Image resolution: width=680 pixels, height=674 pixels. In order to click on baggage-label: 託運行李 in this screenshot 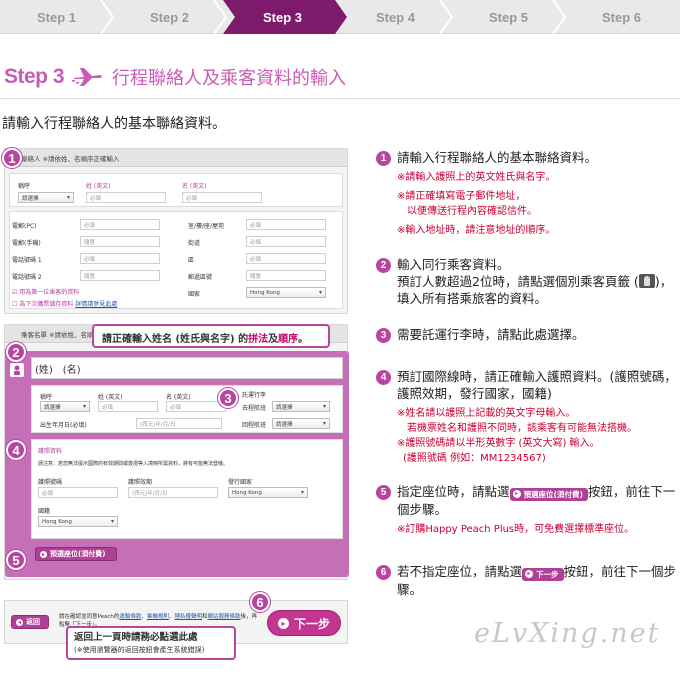, I will do `click(254, 395)`.